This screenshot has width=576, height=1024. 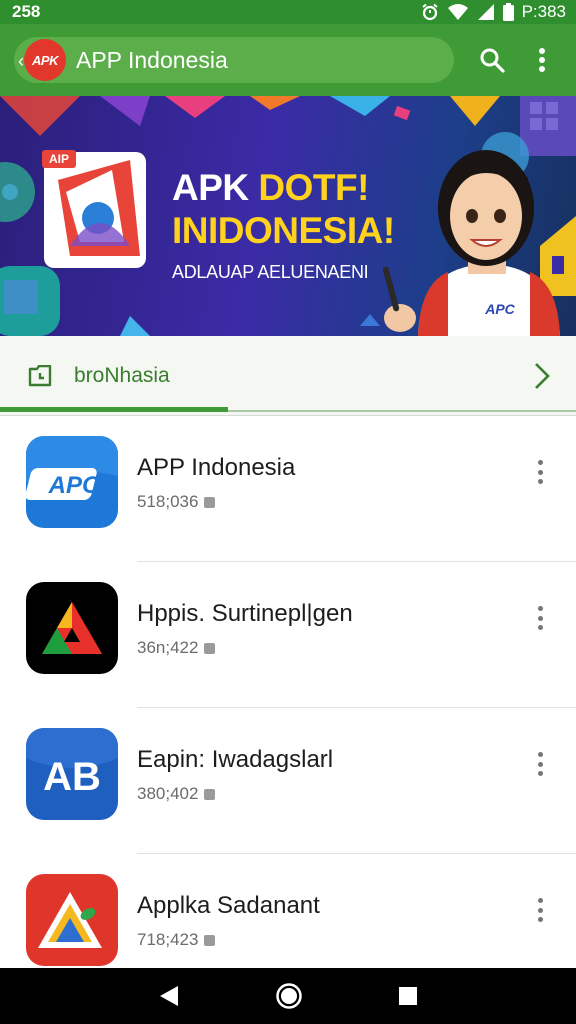 What do you see at coordinates (288, 781) in the screenshot?
I see `list-item: AB Eapin: Iwadagslarl 380;402` at bounding box center [288, 781].